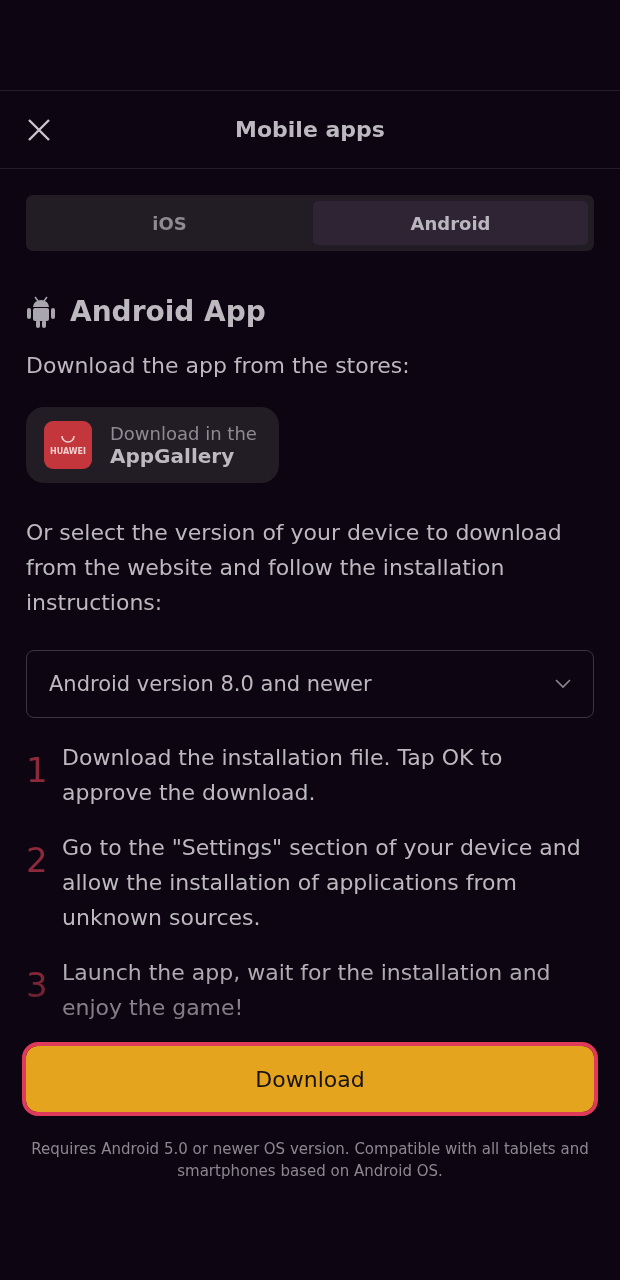  I want to click on platform-tab: iOS, so click(169, 223).